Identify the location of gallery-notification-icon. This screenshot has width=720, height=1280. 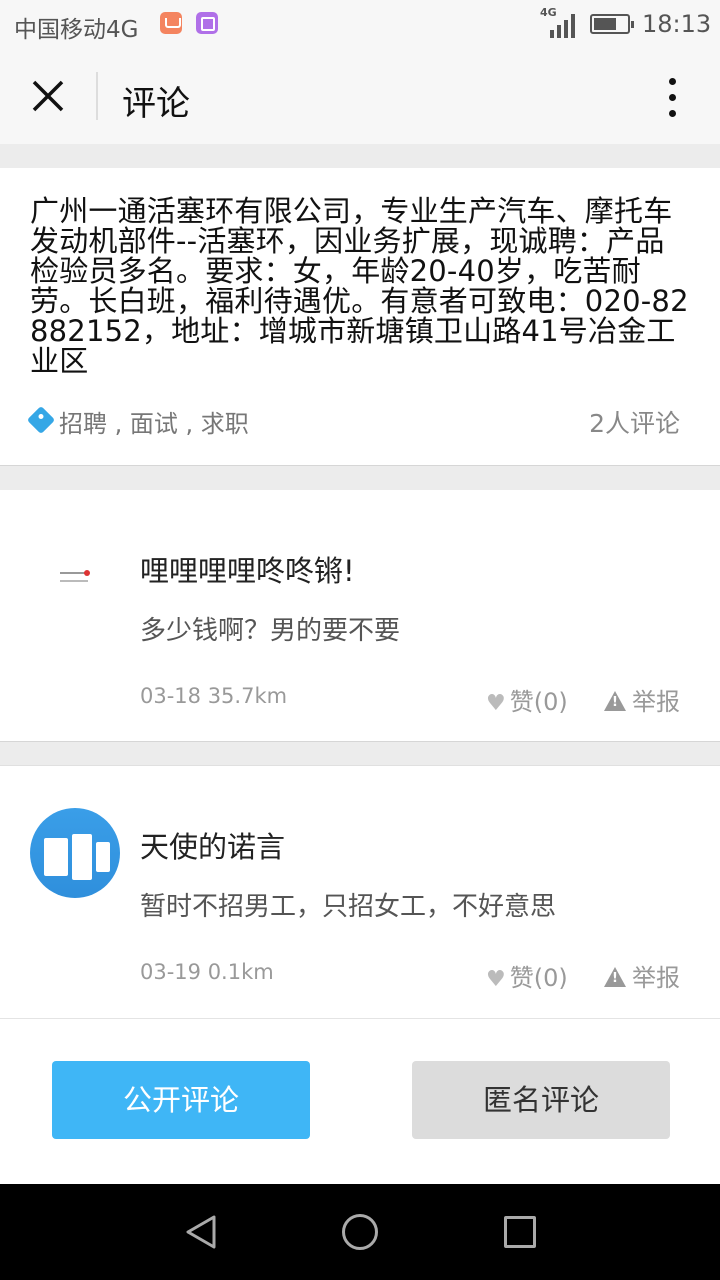
(207, 23).